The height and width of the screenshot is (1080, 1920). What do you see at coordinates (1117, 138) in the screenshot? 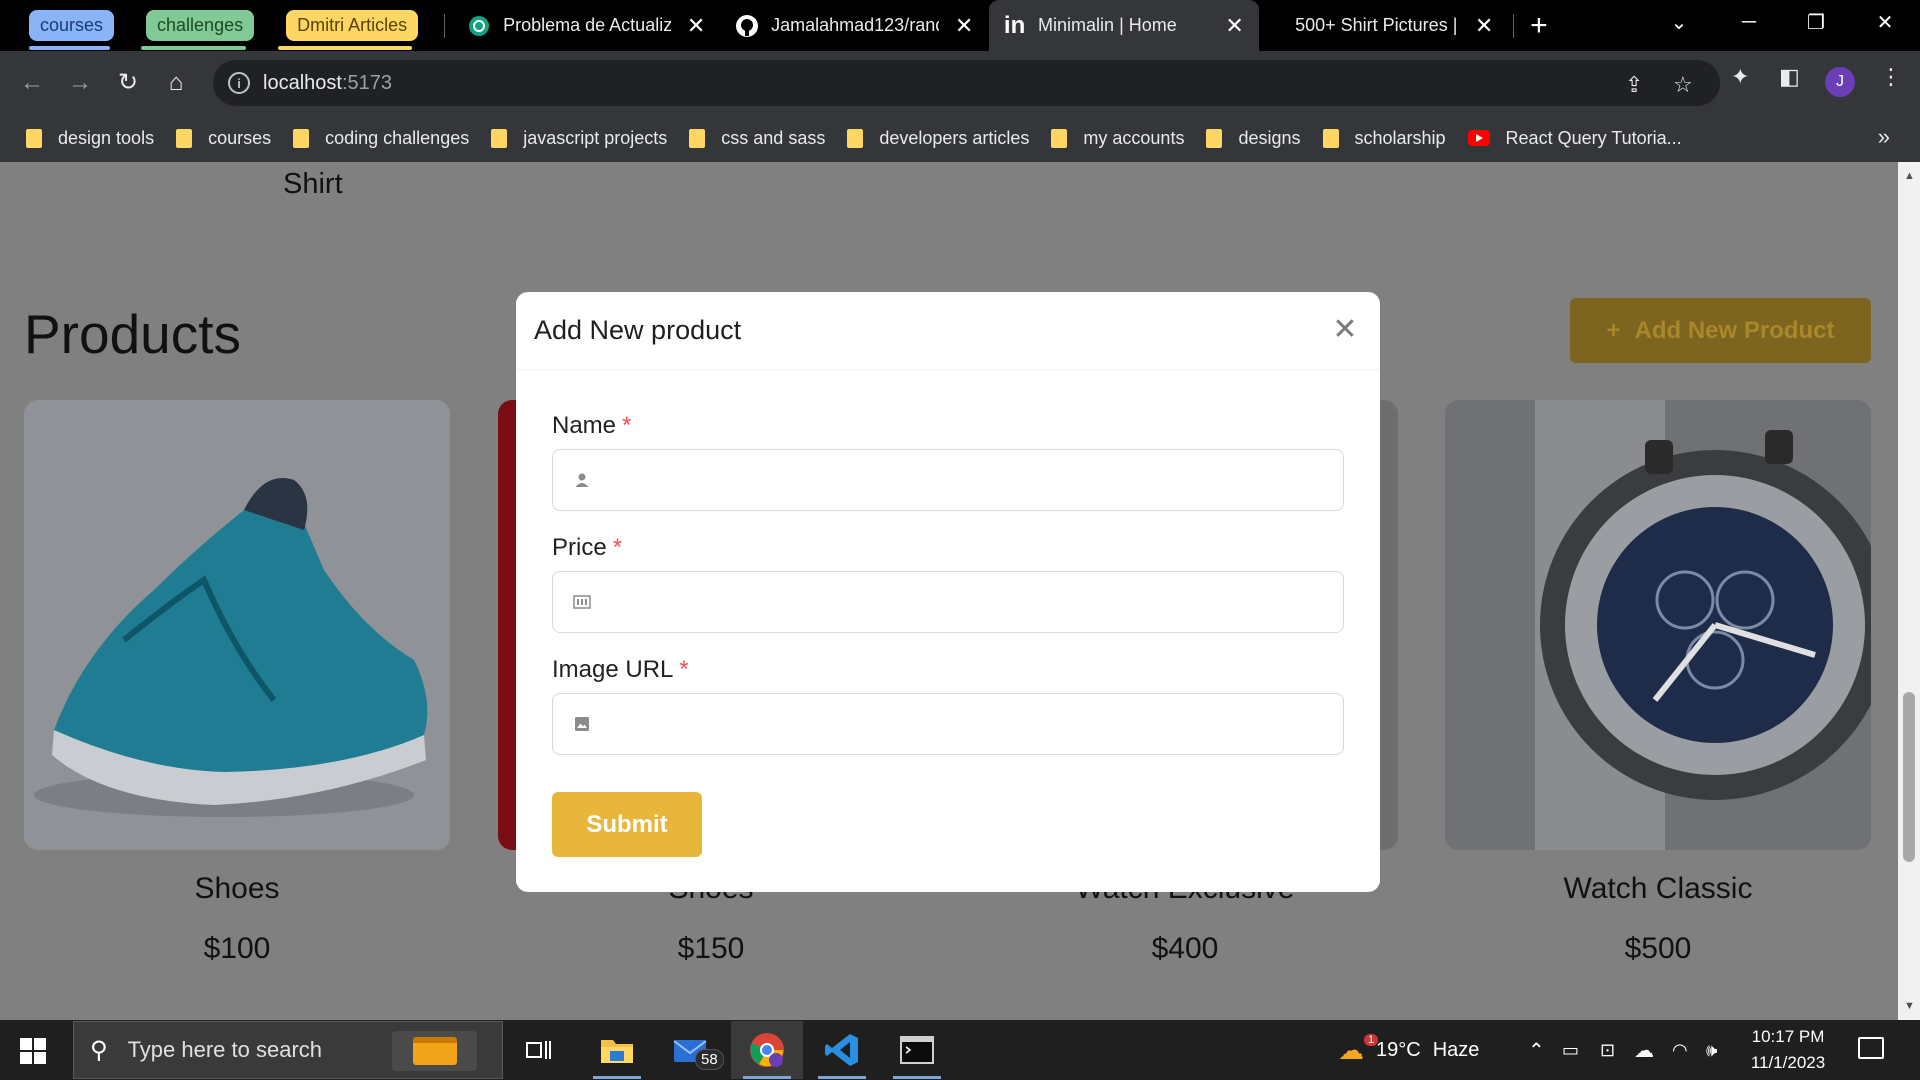
I see `bookmark-my-accounts: my accounts` at bounding box center [1117, 138].